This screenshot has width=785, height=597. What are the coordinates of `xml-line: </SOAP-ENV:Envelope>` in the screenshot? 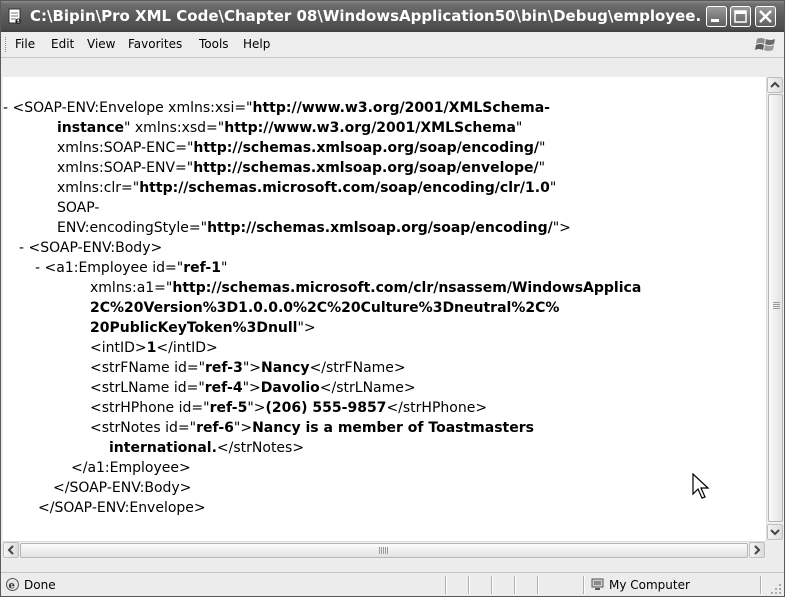 It's located at (122, 508).